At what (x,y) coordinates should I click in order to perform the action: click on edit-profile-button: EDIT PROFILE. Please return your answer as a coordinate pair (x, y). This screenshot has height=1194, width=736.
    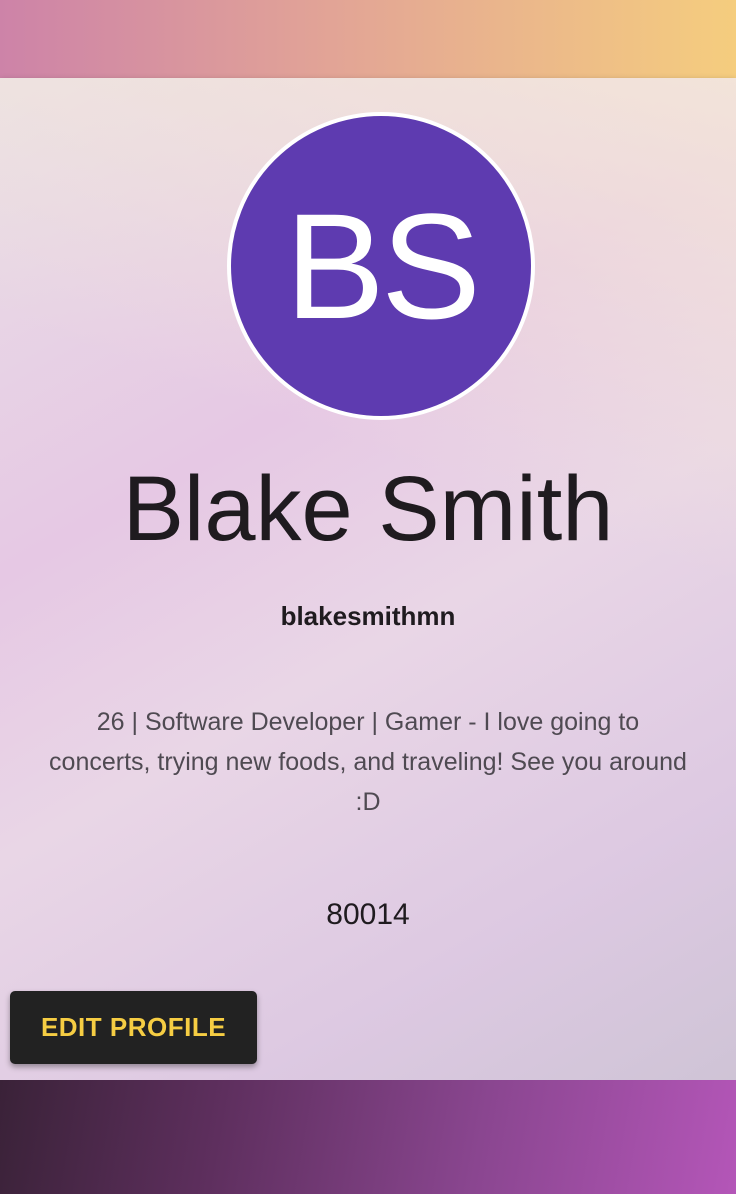
    Looking at the image, I should click on (133, 1027).